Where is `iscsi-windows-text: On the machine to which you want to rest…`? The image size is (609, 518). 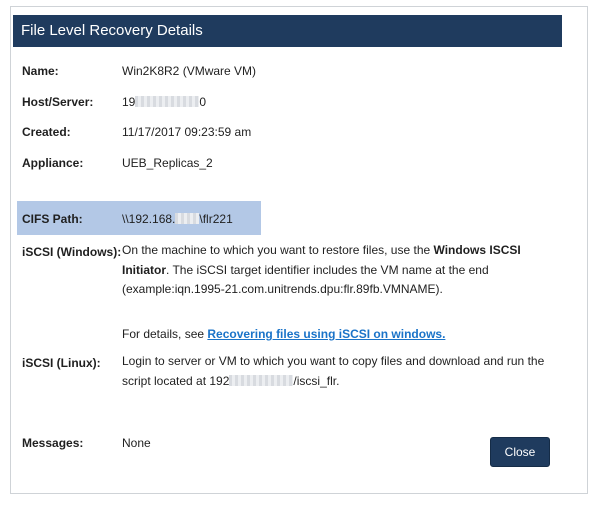 iscsi-windows-text: On the machine to which you want to rest… is located at coordinates (321, 269).